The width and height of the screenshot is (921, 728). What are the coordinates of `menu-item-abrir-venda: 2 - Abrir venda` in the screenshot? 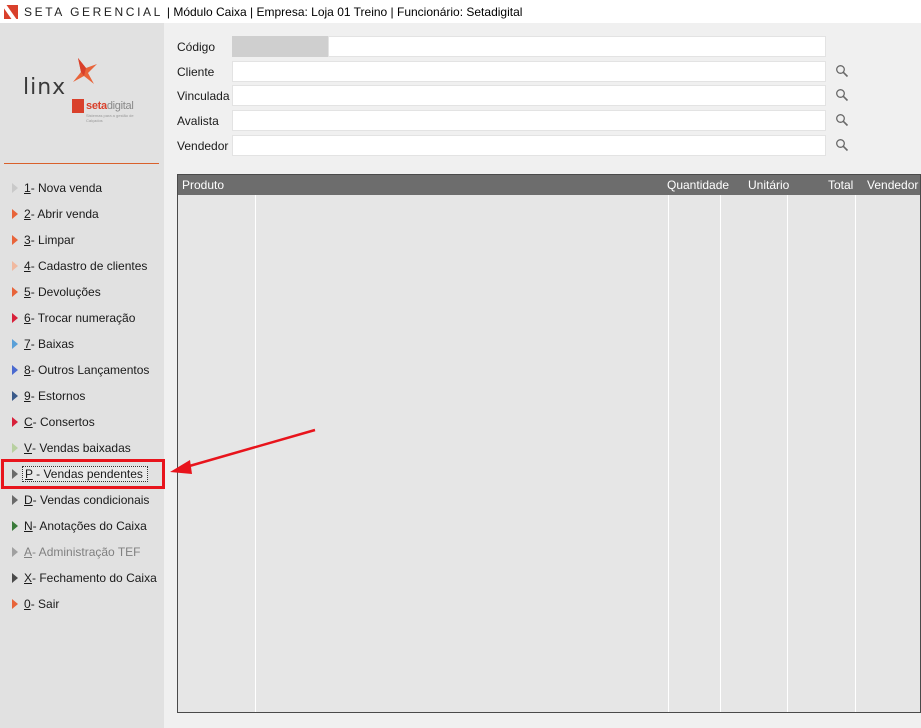 It's located at (85, 214).